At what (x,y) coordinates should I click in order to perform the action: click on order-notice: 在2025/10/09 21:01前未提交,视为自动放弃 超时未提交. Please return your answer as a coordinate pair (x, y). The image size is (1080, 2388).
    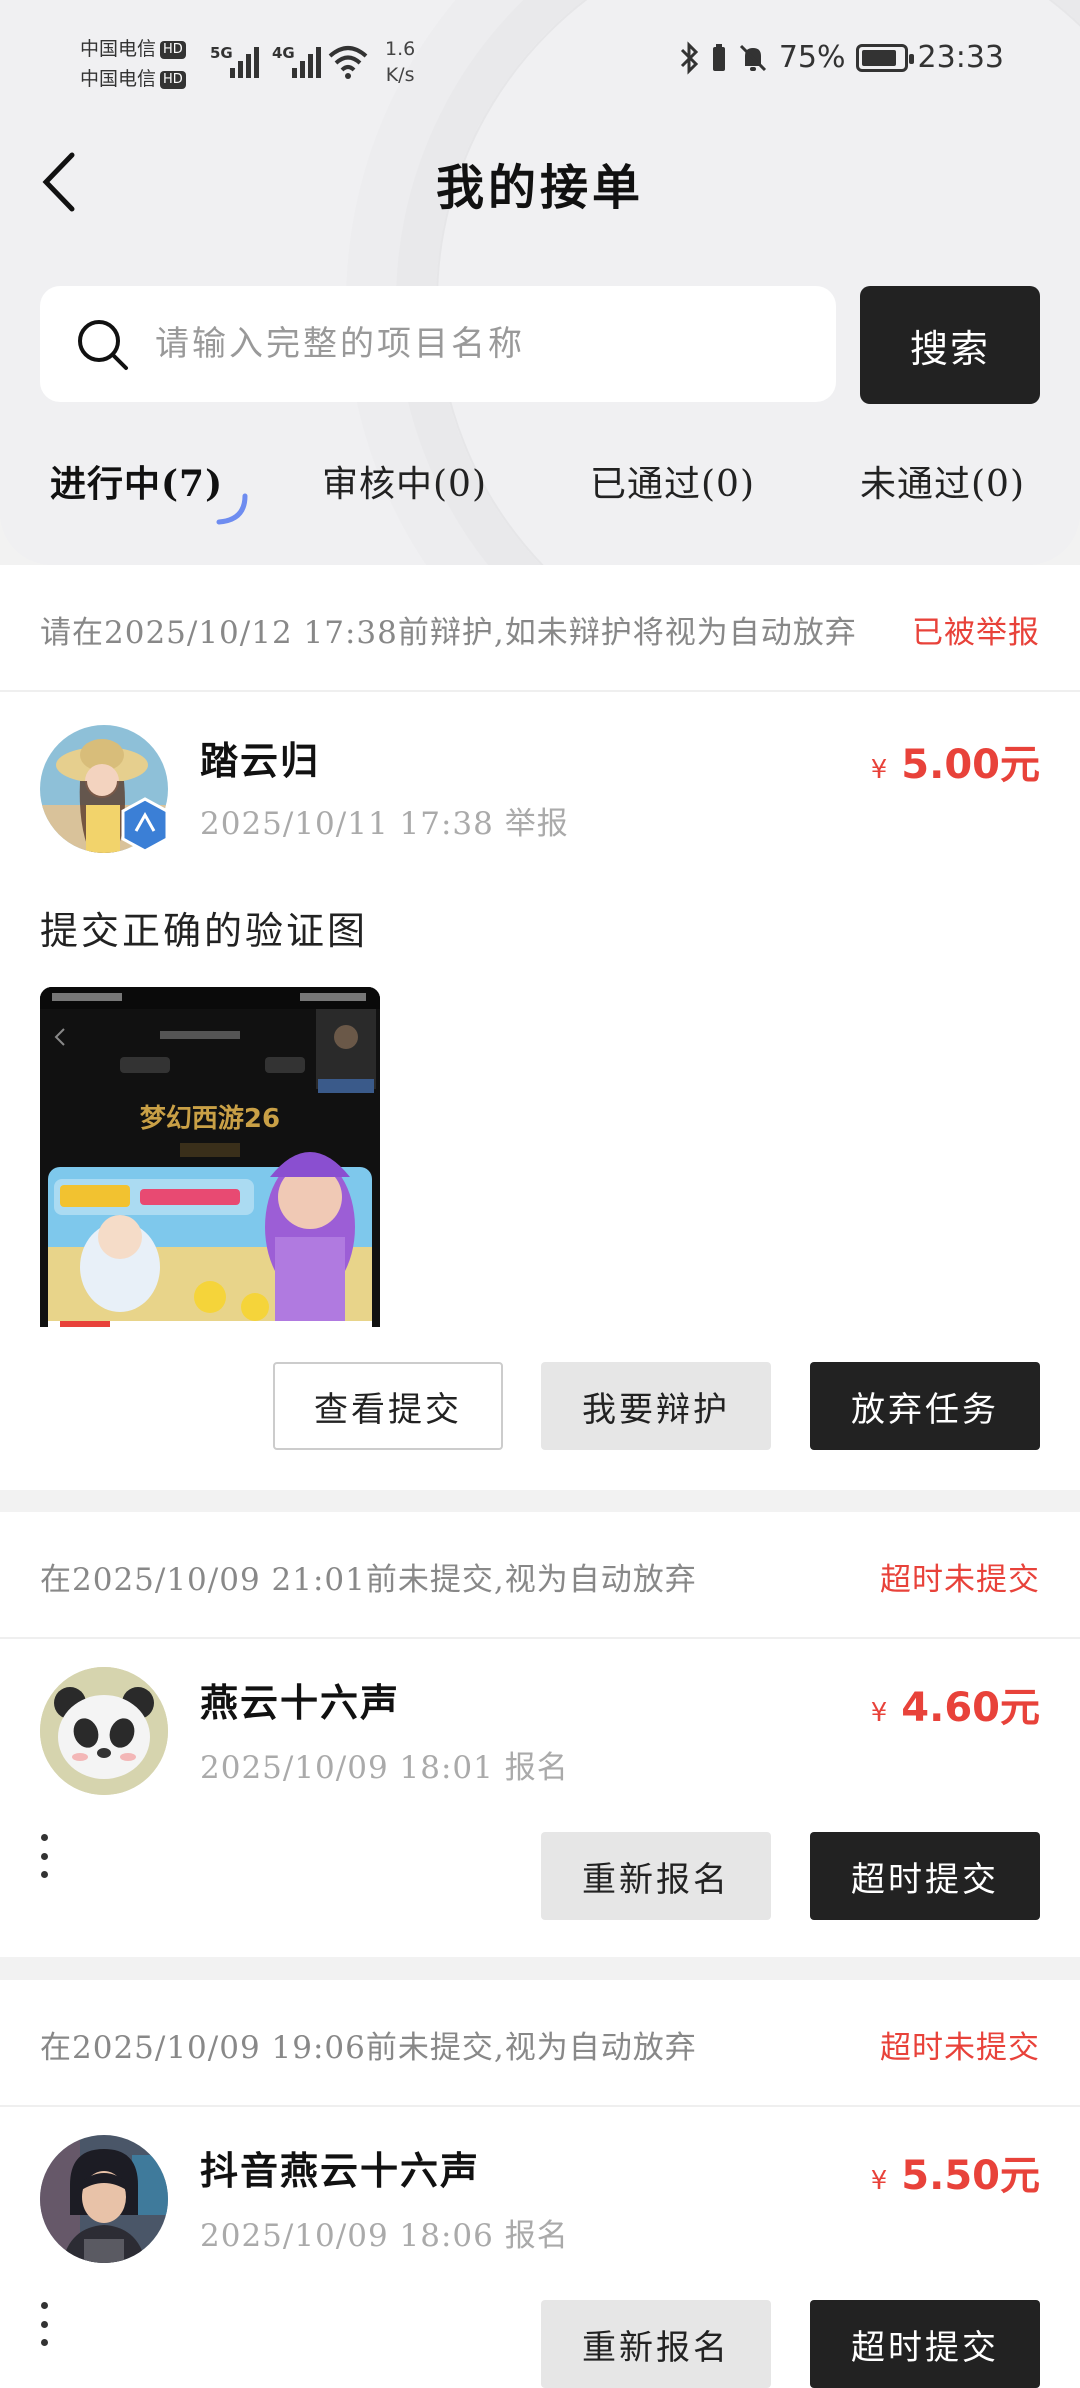
    Looking at the image, I should click on (540, 1575).